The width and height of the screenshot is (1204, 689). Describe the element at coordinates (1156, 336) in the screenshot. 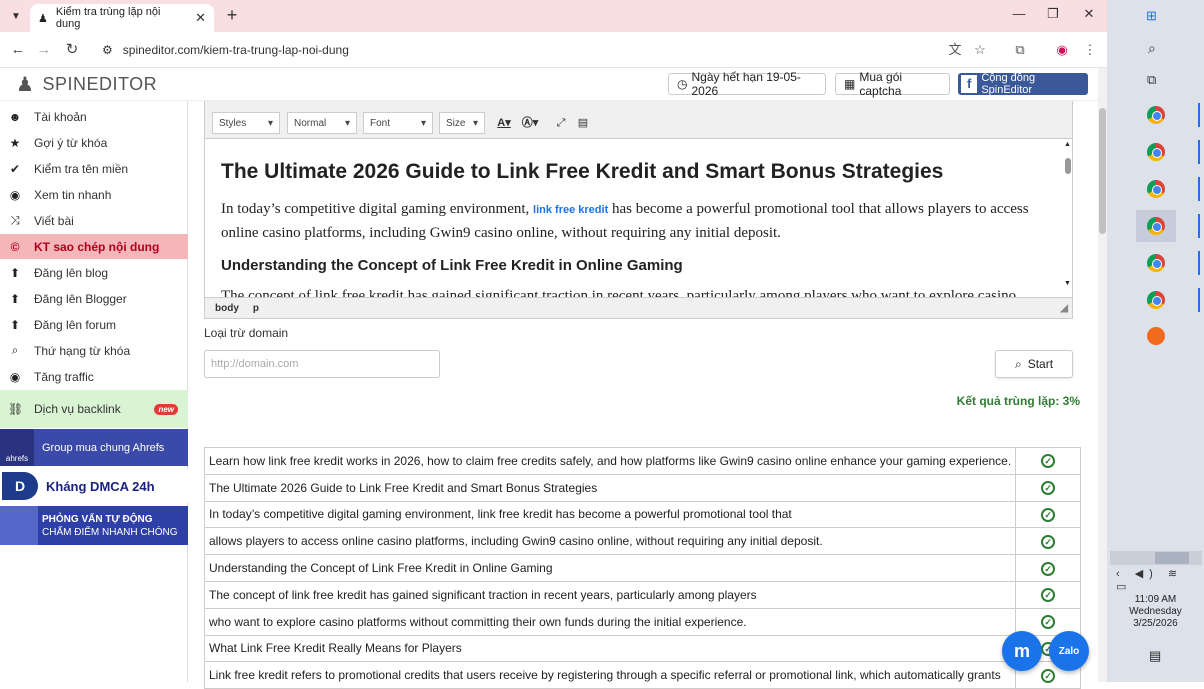

I see `taskbar-app-orange` at that location.